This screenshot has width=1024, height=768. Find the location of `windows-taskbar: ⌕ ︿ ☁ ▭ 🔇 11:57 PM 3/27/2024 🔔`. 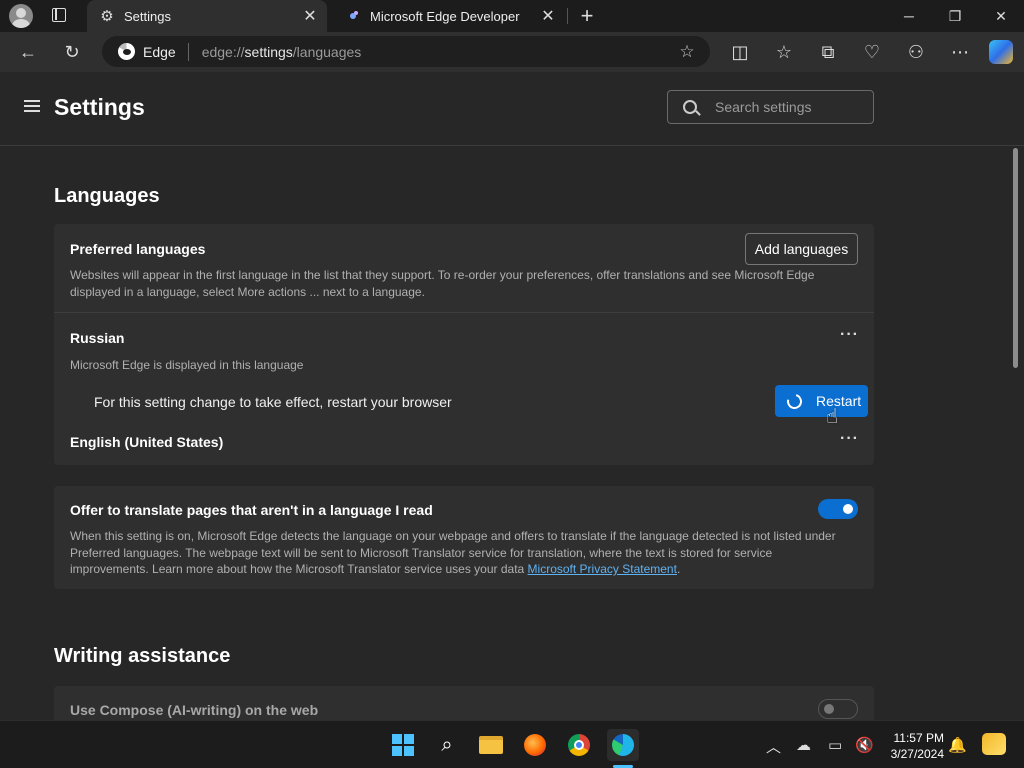

windows-taskbar: ⌕ ︿ ☁ ▭ 🔇 11:57 PM 3/27/2024 🔔 is located at coordinates (512, 744).